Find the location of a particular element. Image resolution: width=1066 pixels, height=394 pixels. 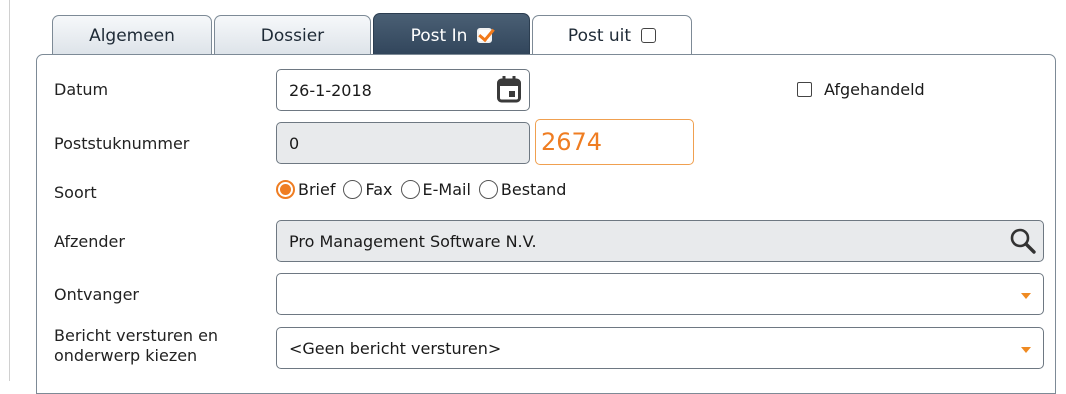

radio-label: Fax is located at coordinates (379, 189).